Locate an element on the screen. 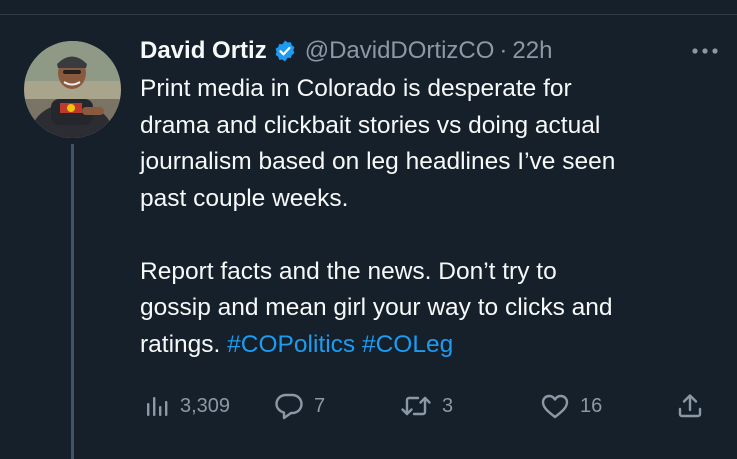  tweet-line: past couple weeks. is located at coordinates (244, 198).